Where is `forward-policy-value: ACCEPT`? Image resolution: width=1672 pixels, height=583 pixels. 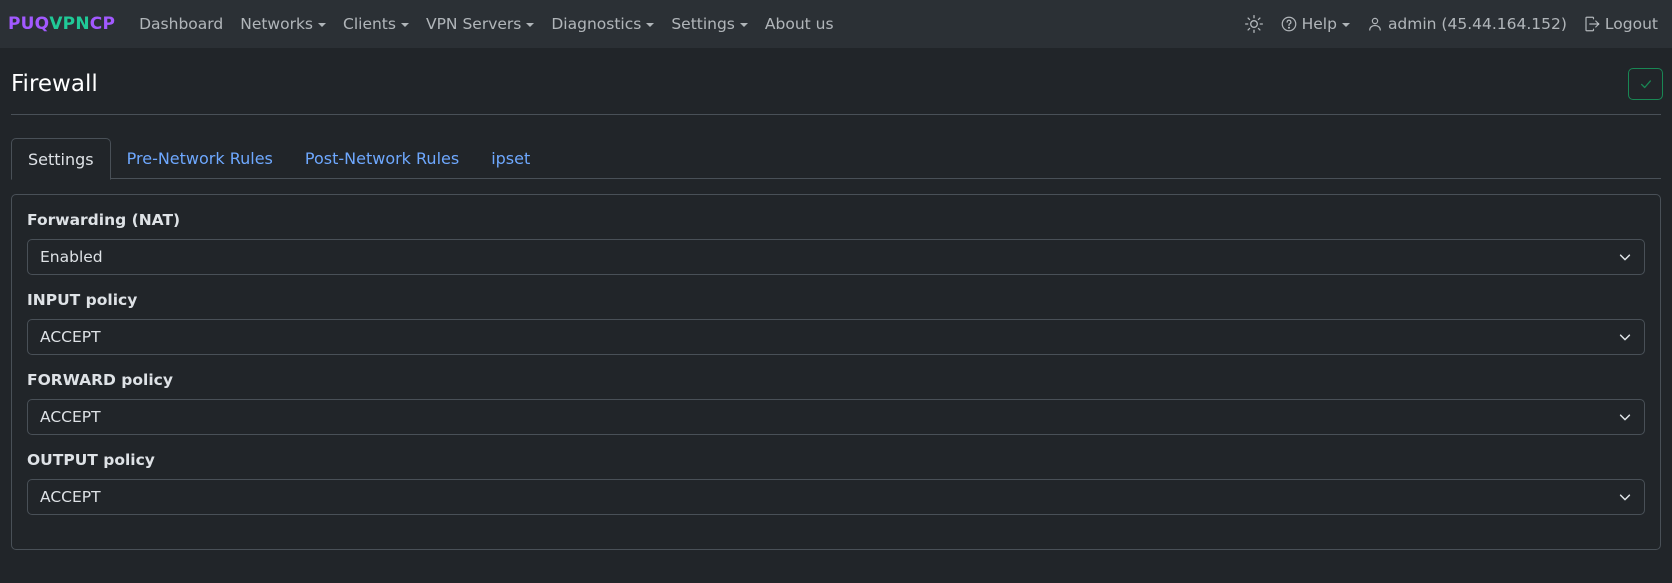 forward-policy-value: ACCEPT is located at coordinates (70, 417).